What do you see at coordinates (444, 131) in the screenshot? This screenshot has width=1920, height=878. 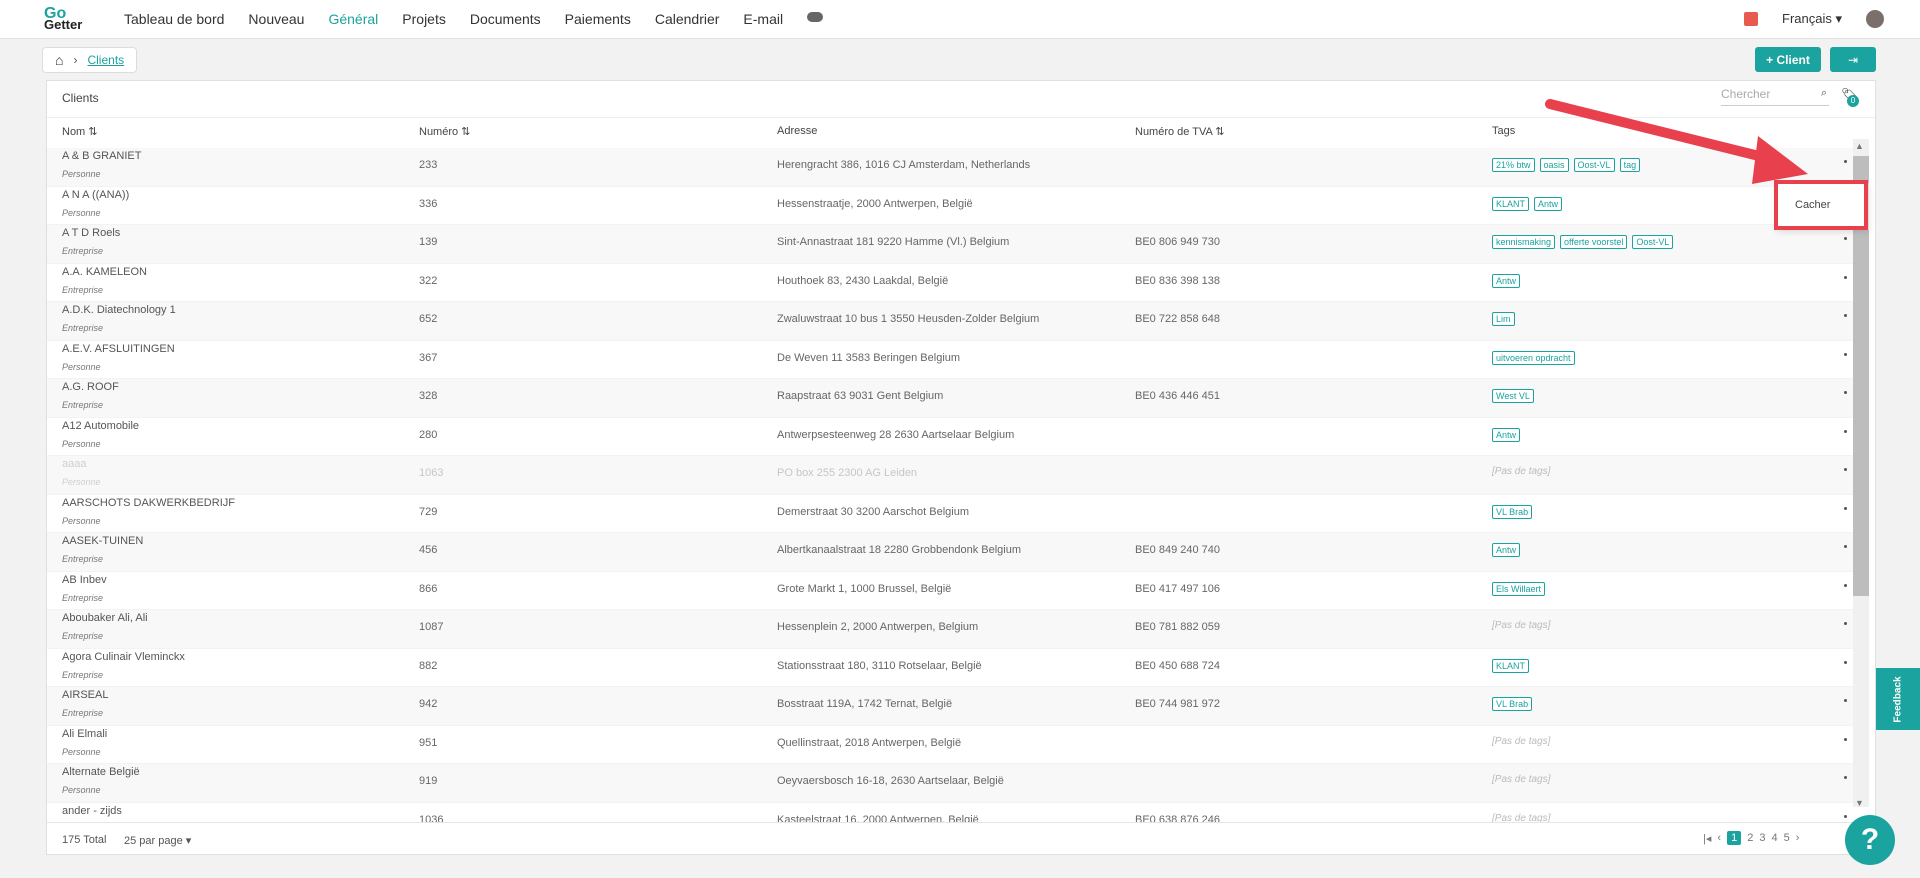 I see `col-number-header: Numéro ⇅` at bounding box center [444, 131].